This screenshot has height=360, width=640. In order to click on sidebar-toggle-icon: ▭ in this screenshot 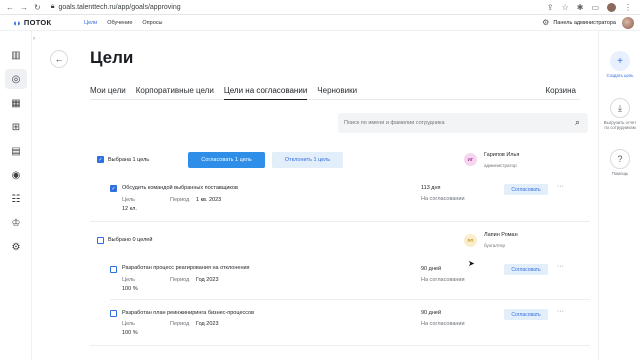, I will do `click(595, 7)`.